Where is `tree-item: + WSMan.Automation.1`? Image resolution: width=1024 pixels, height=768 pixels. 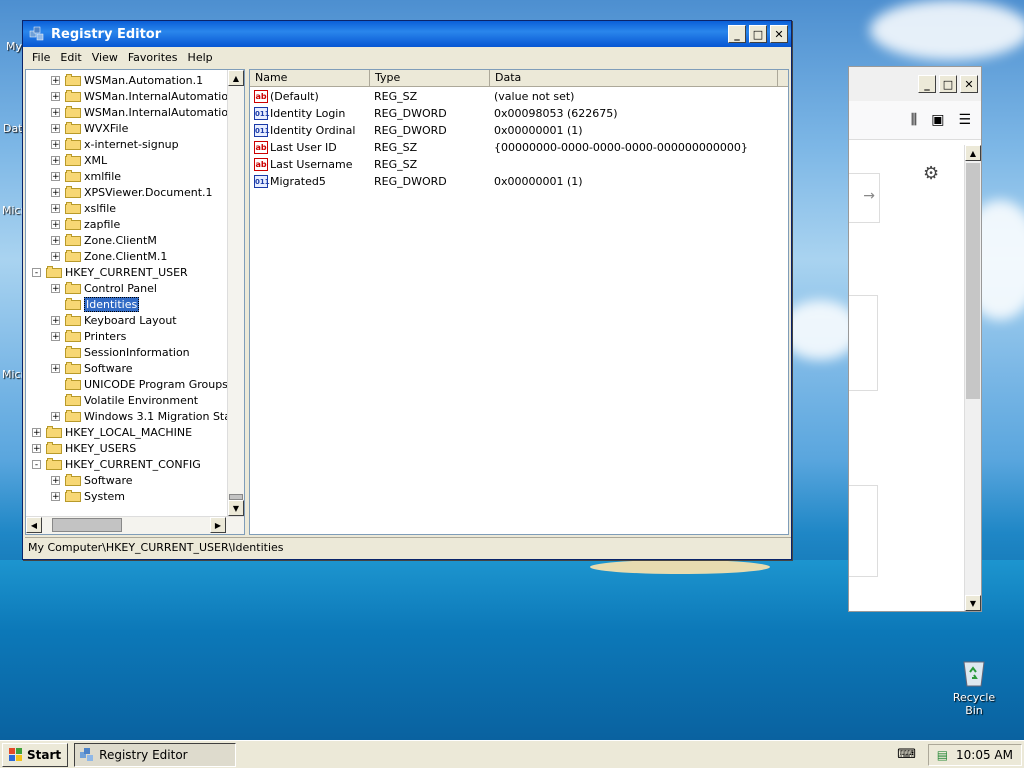 tree-item: + WSMan.Automation.1 is located at coordinates (127, 80).